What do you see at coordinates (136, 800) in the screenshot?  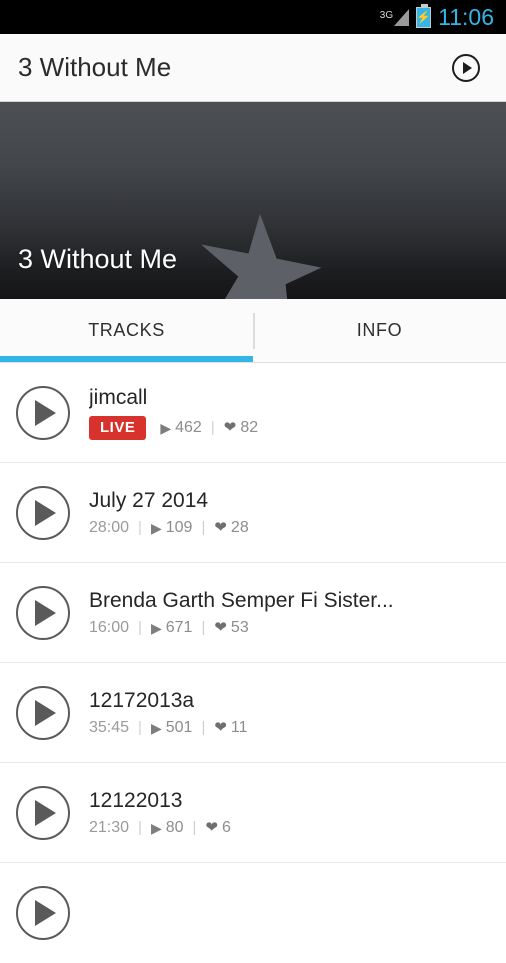 I see `track-title: 12122013` at bounding box center [136, 800].